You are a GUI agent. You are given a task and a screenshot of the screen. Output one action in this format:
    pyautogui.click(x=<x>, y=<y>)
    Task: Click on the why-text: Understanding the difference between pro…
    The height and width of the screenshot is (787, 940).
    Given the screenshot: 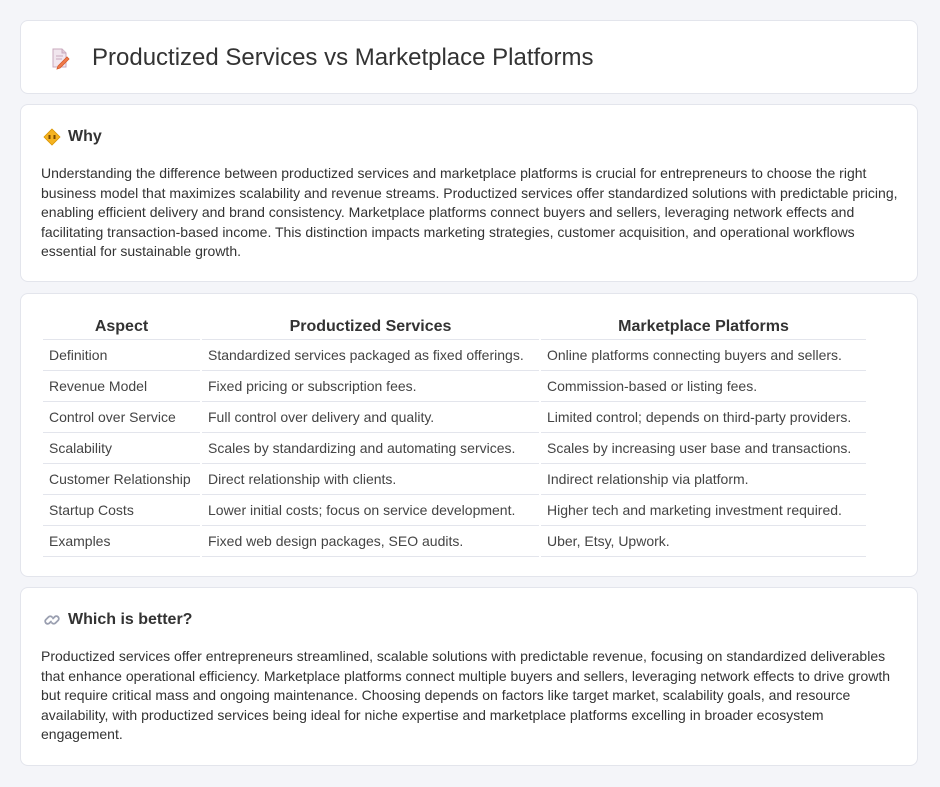 What is the action you would take?
    pyautogui.click(x=469, y=212)
    